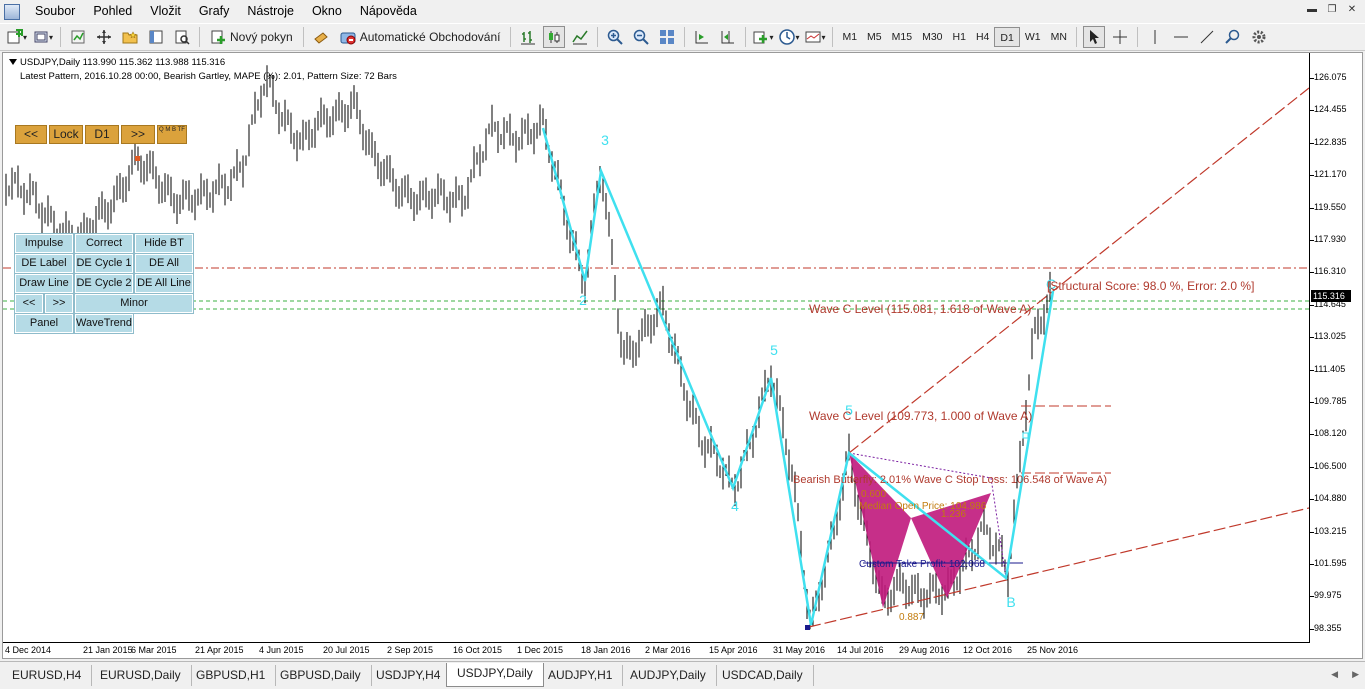 This screenshot has width=1365, height=689. Describe the element at coordinates (1328, 627) in the screenshot. I see `price-label: 98.355` at that location.